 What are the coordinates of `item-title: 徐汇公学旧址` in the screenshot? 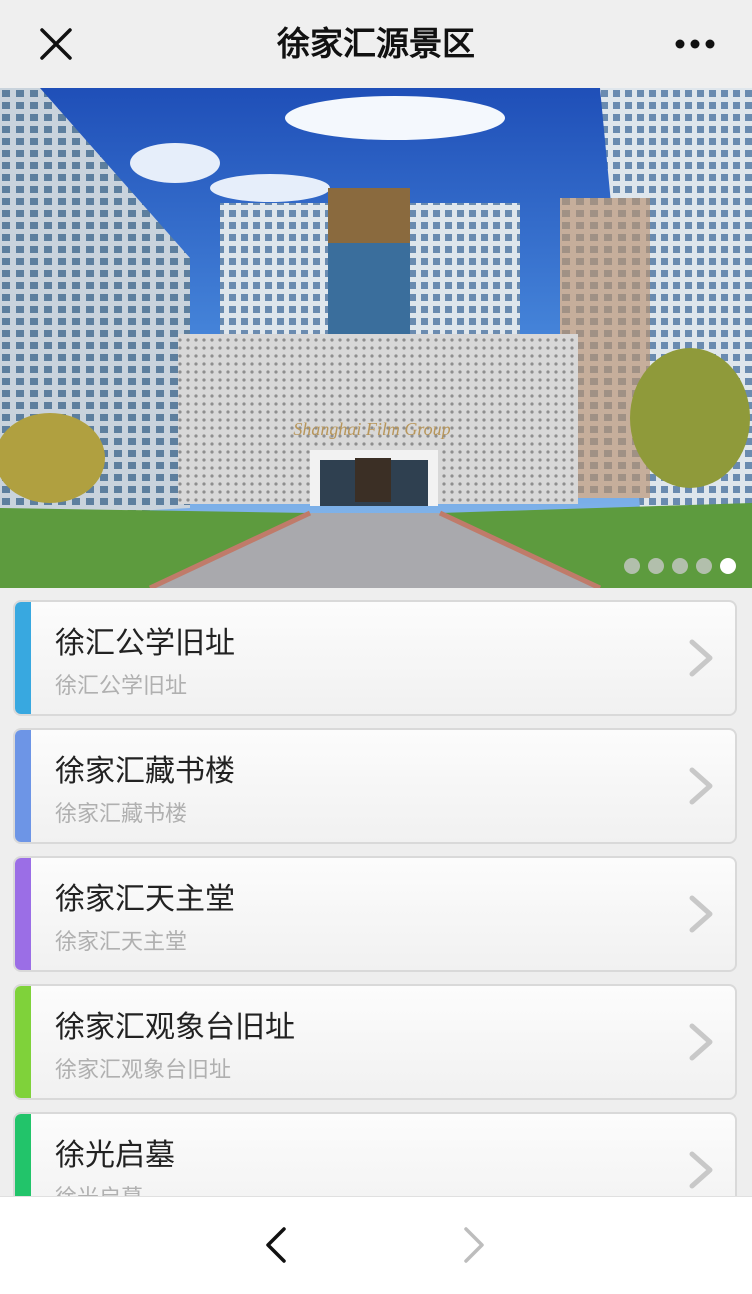 It's located at (145, 643).